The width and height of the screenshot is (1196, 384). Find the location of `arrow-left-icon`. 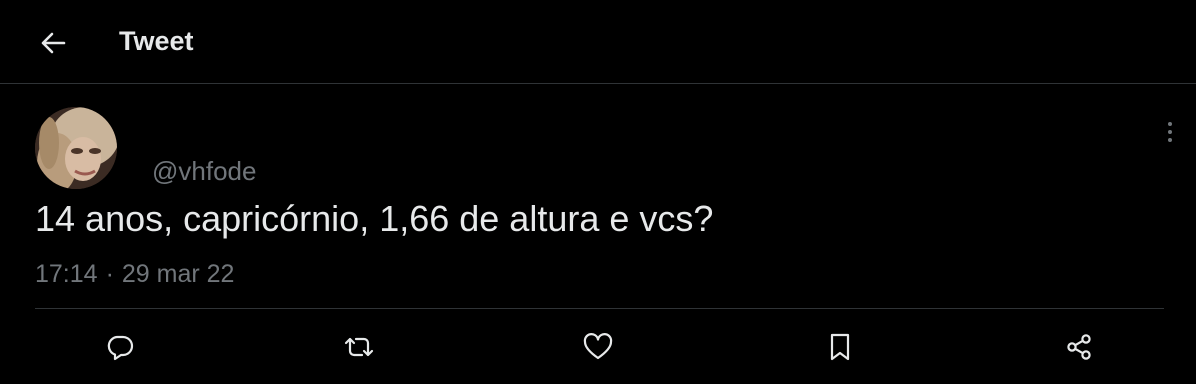

arrow-left-icon is located at coordinates (53, 43).